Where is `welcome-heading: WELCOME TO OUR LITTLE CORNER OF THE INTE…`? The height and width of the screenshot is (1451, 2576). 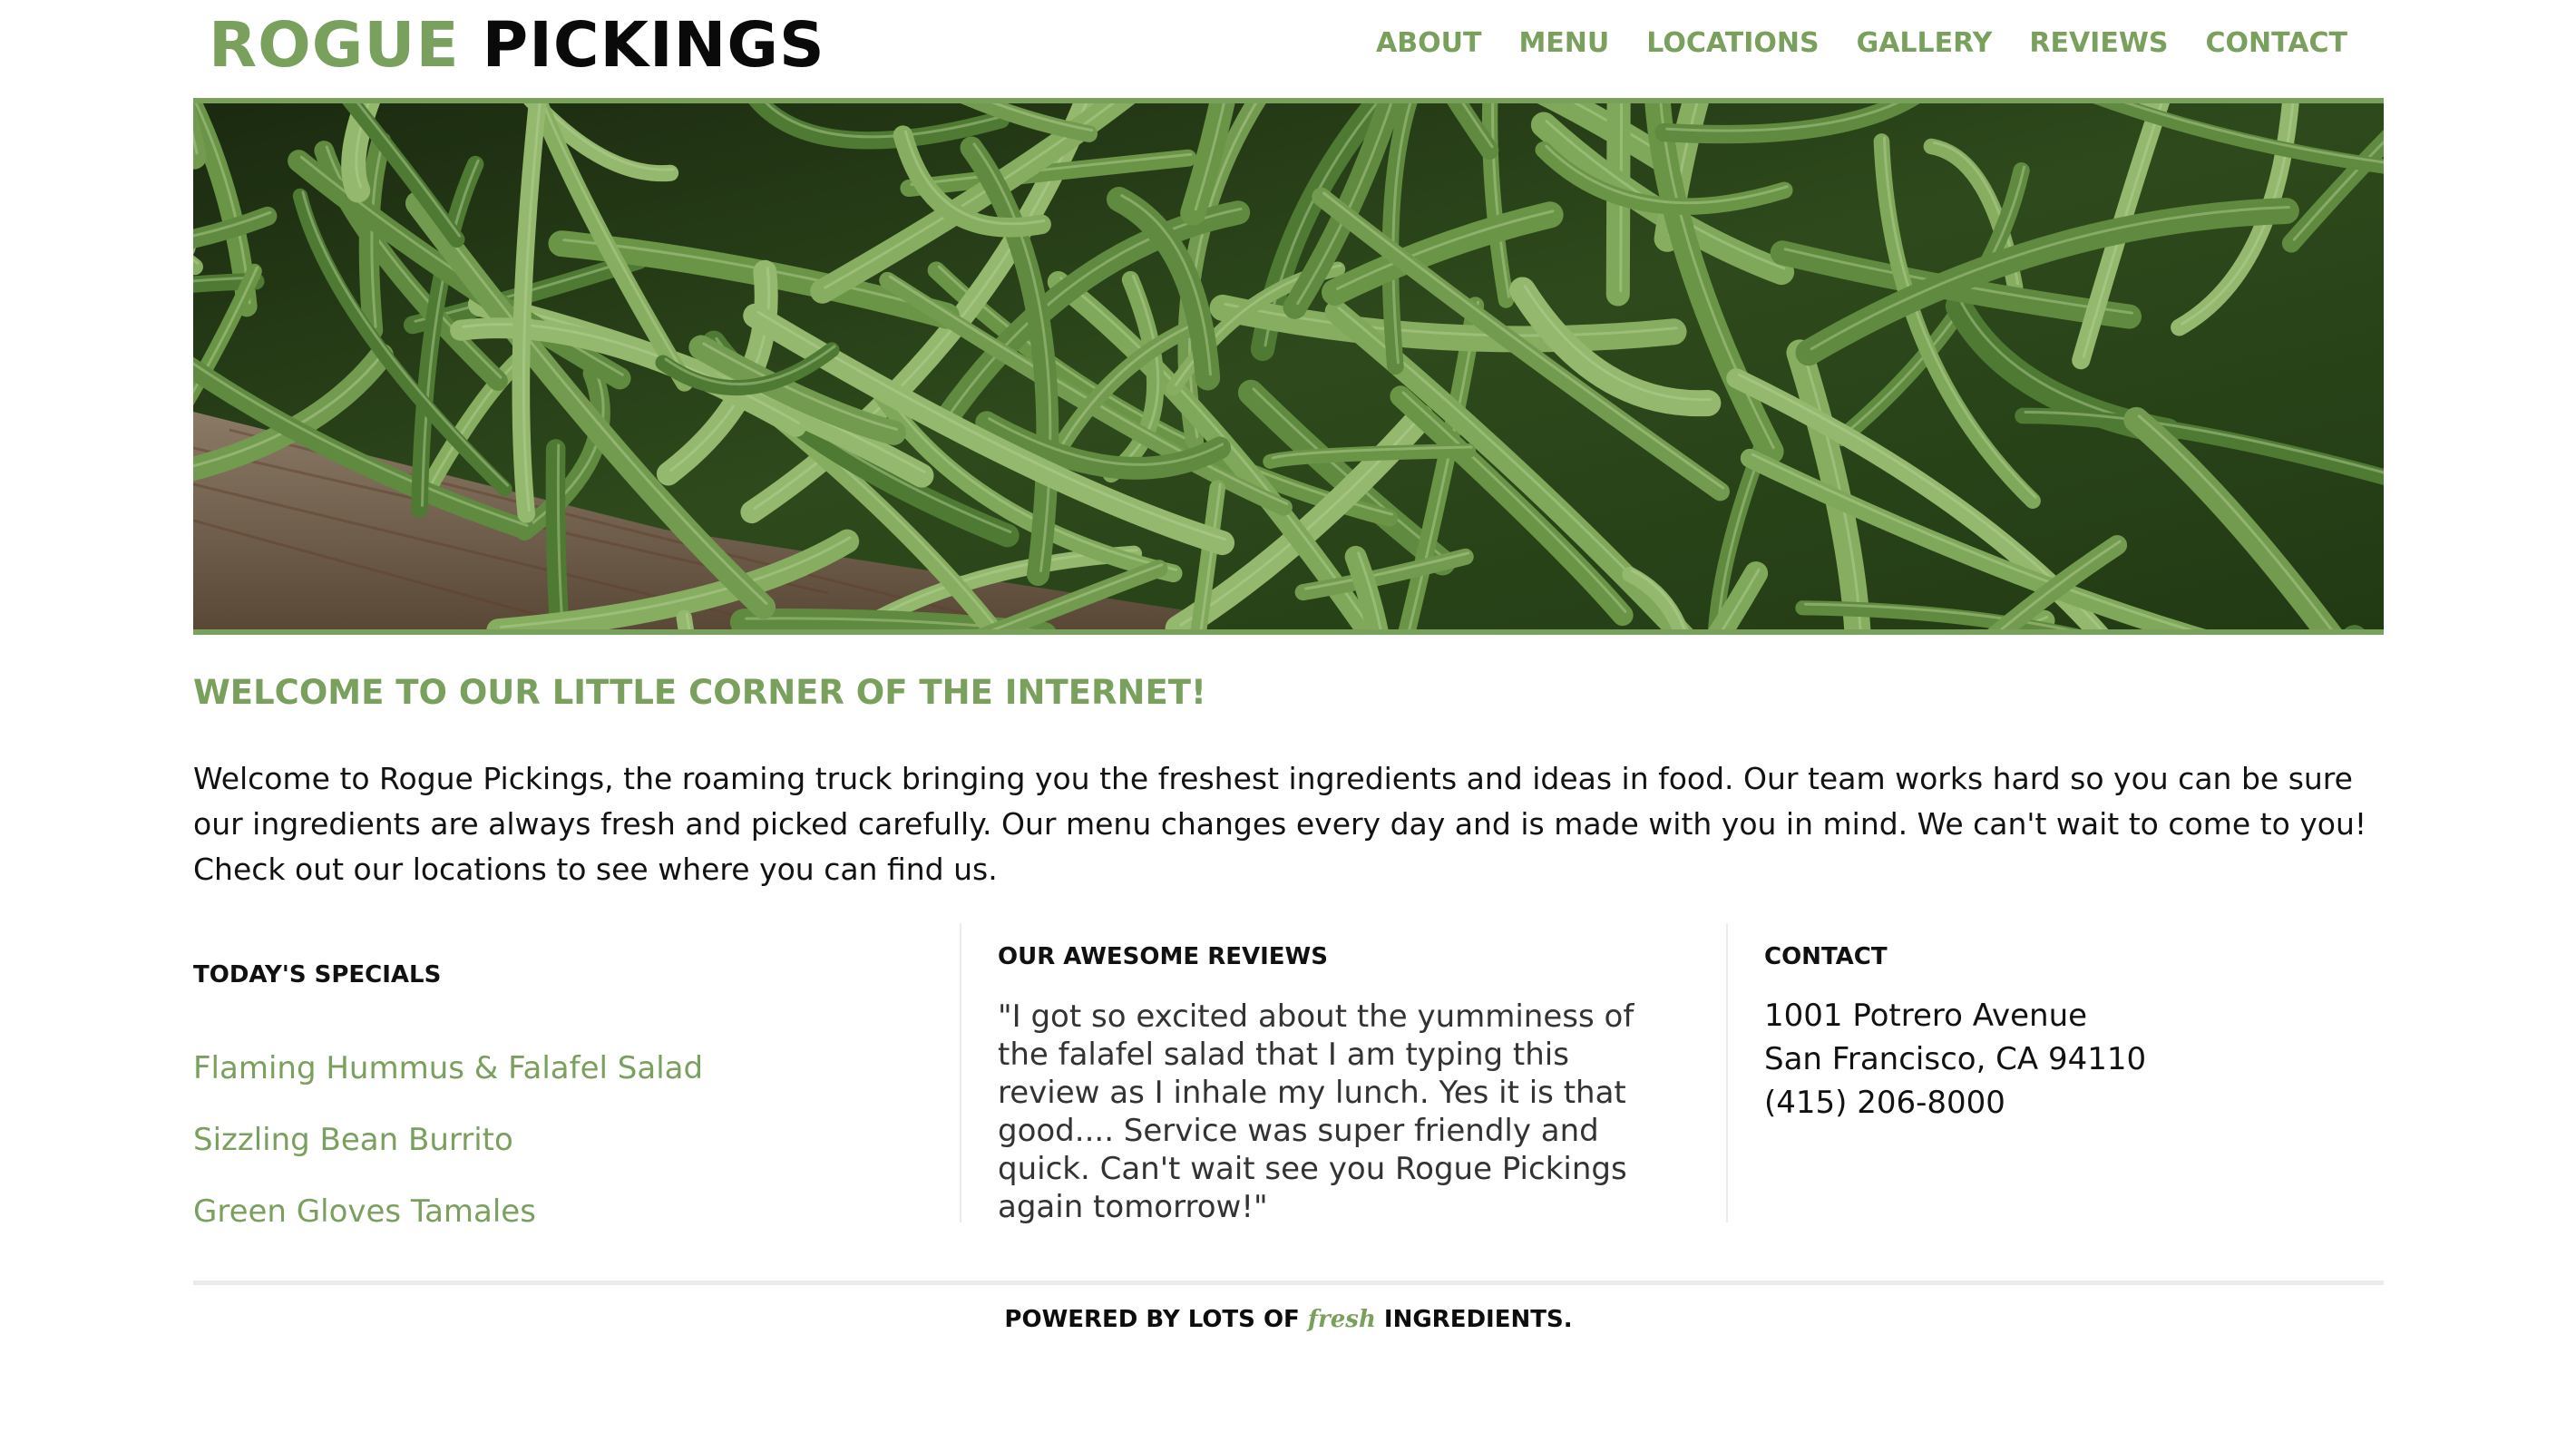
welcome-heading: WELCOME TO OUR LITTLE CORNER OF THE INTE… is located at coordinates (699, 692).